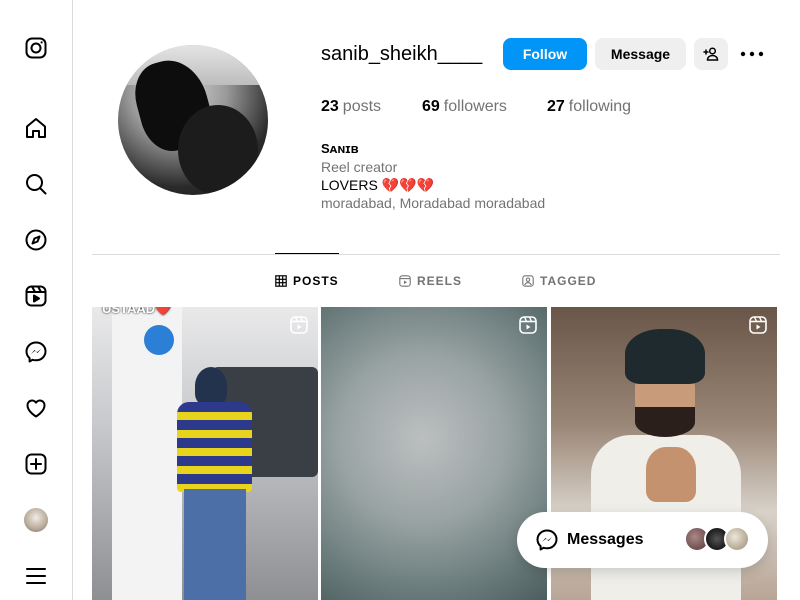 This screenshot has height=600, width=800. What do you see at coordinates (340, 148) in the screenshot?
I see `profile-display-name: Sᴀɴɪʙ` at bounding box center [340, 148].